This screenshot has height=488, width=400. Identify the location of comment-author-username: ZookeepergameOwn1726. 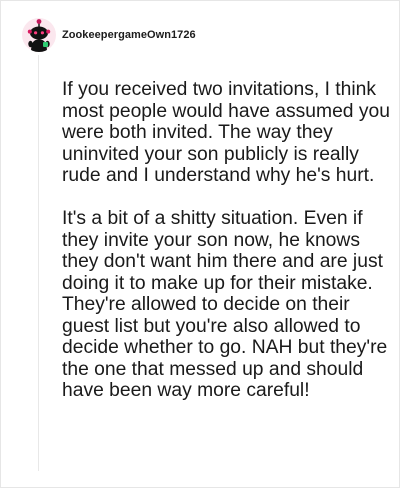
(129, 35).